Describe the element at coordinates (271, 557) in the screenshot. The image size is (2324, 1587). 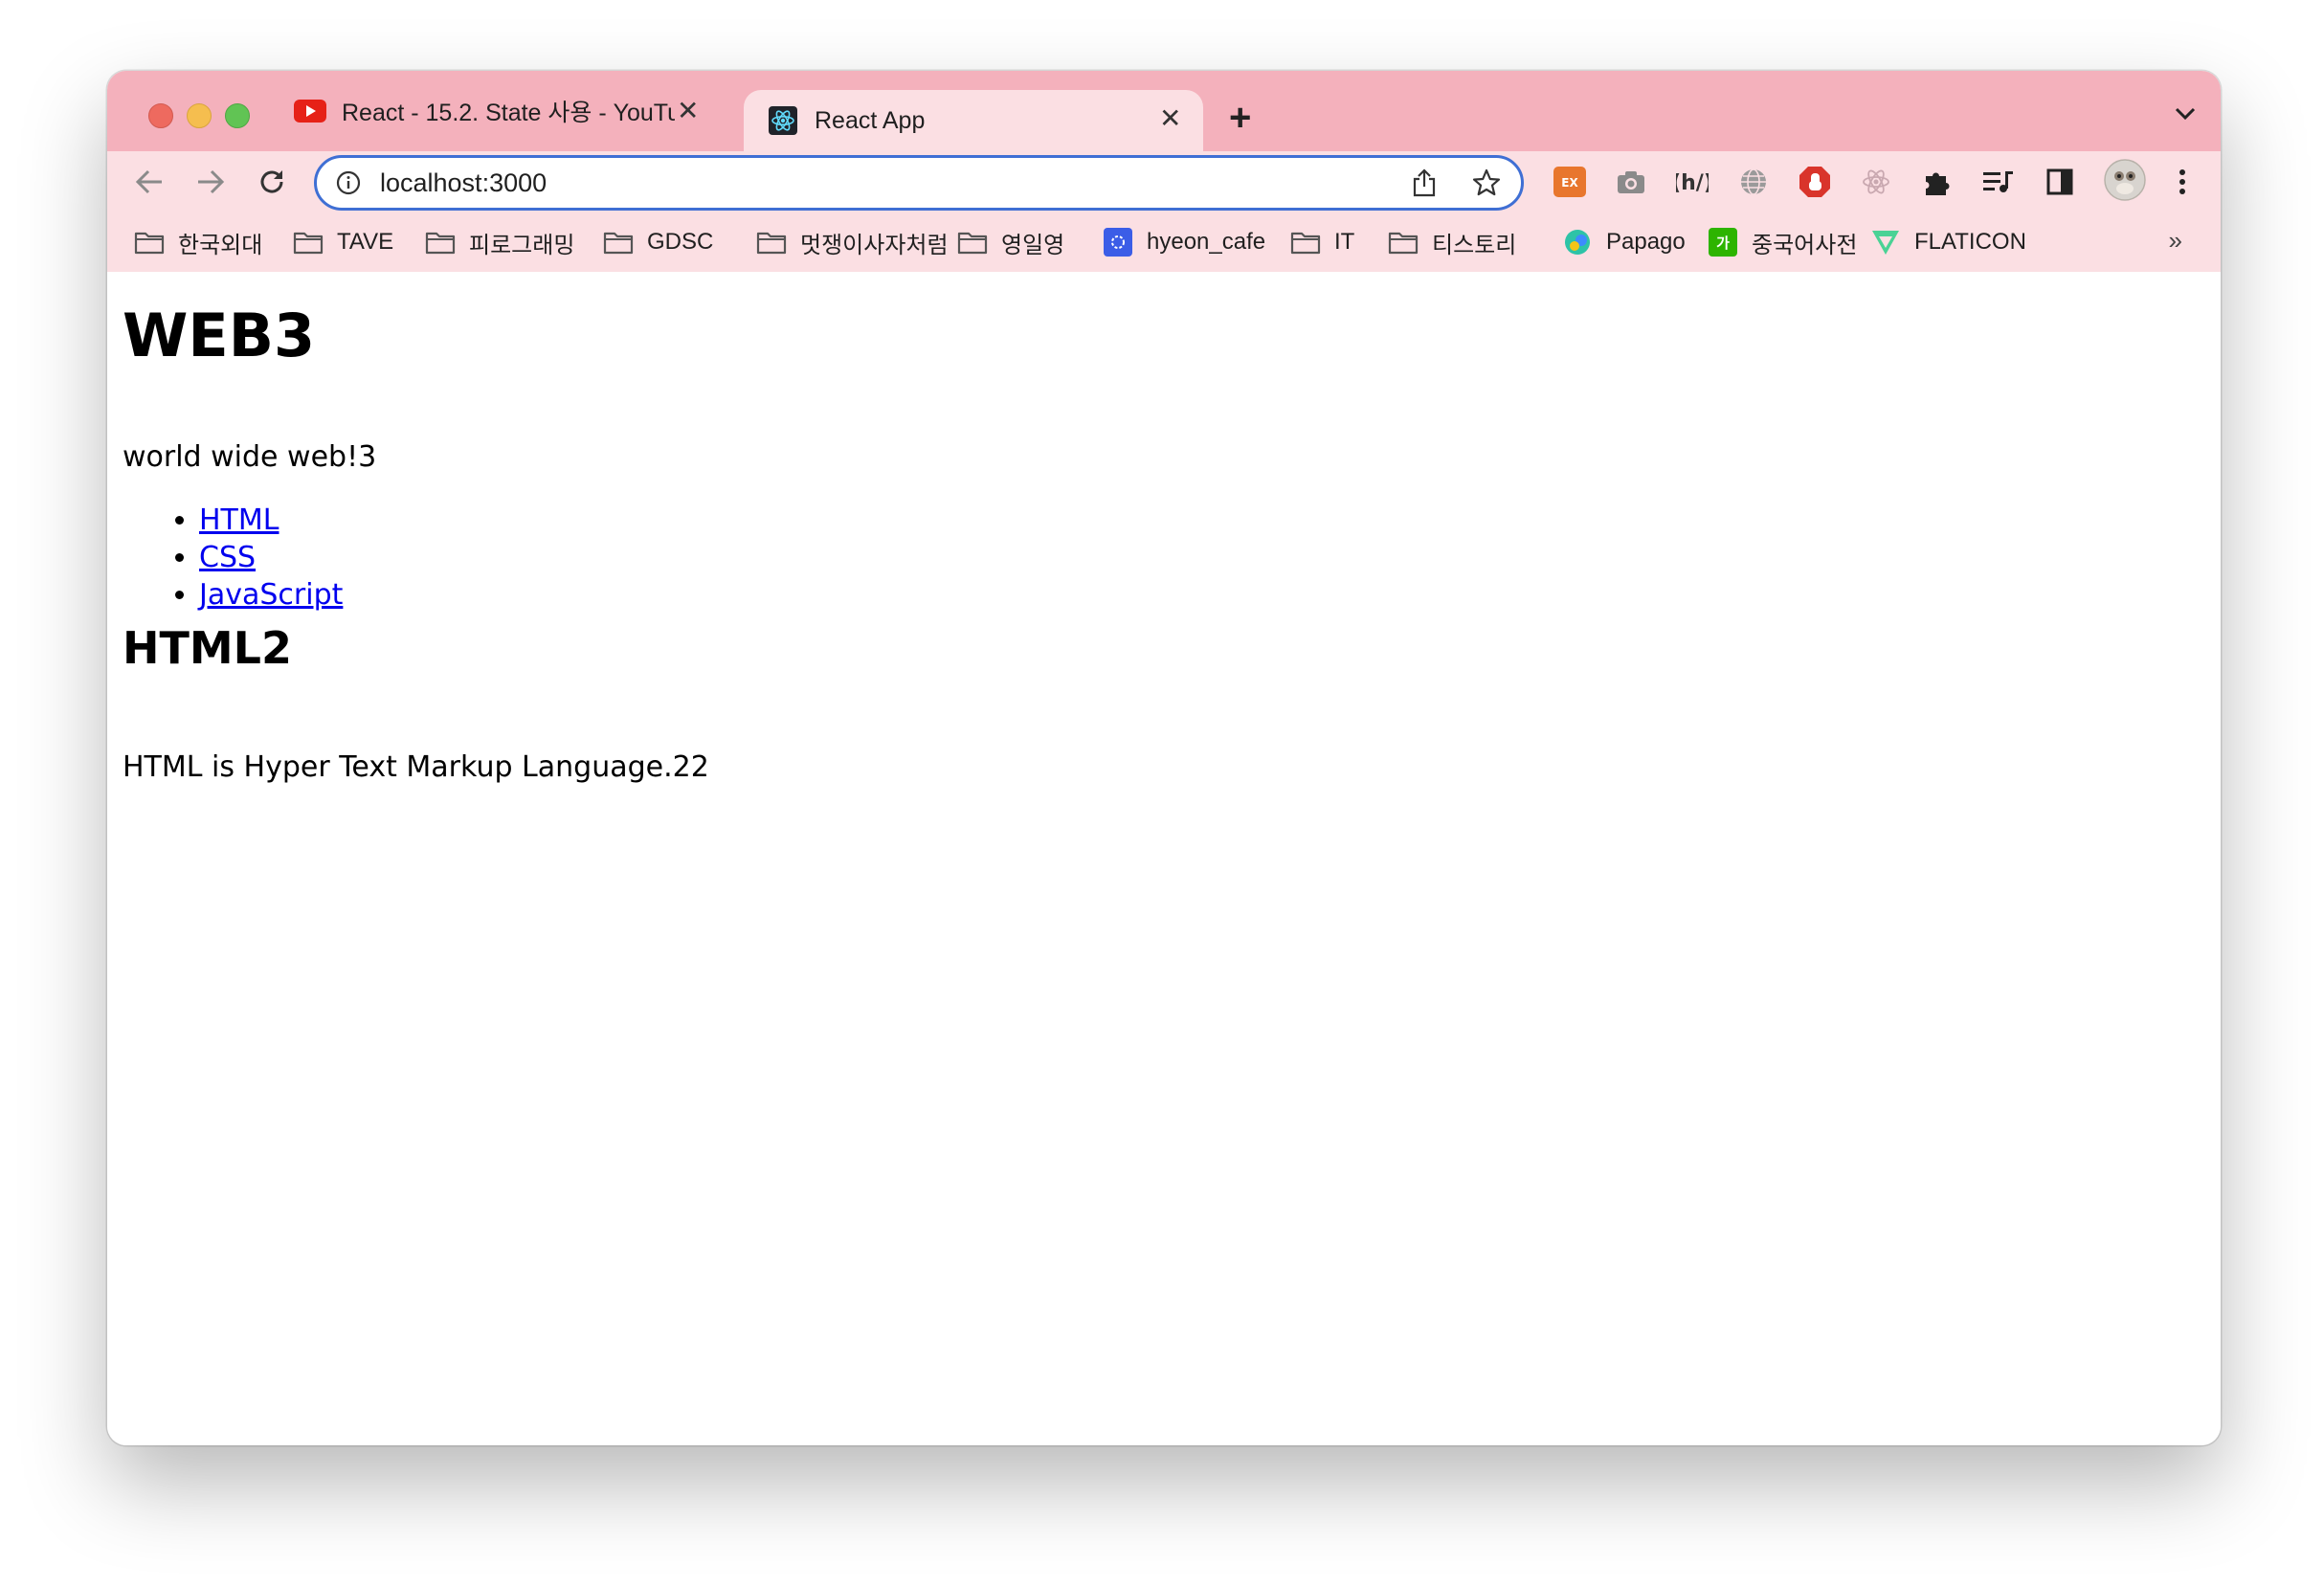
I see `list-item: CSS` at that location.